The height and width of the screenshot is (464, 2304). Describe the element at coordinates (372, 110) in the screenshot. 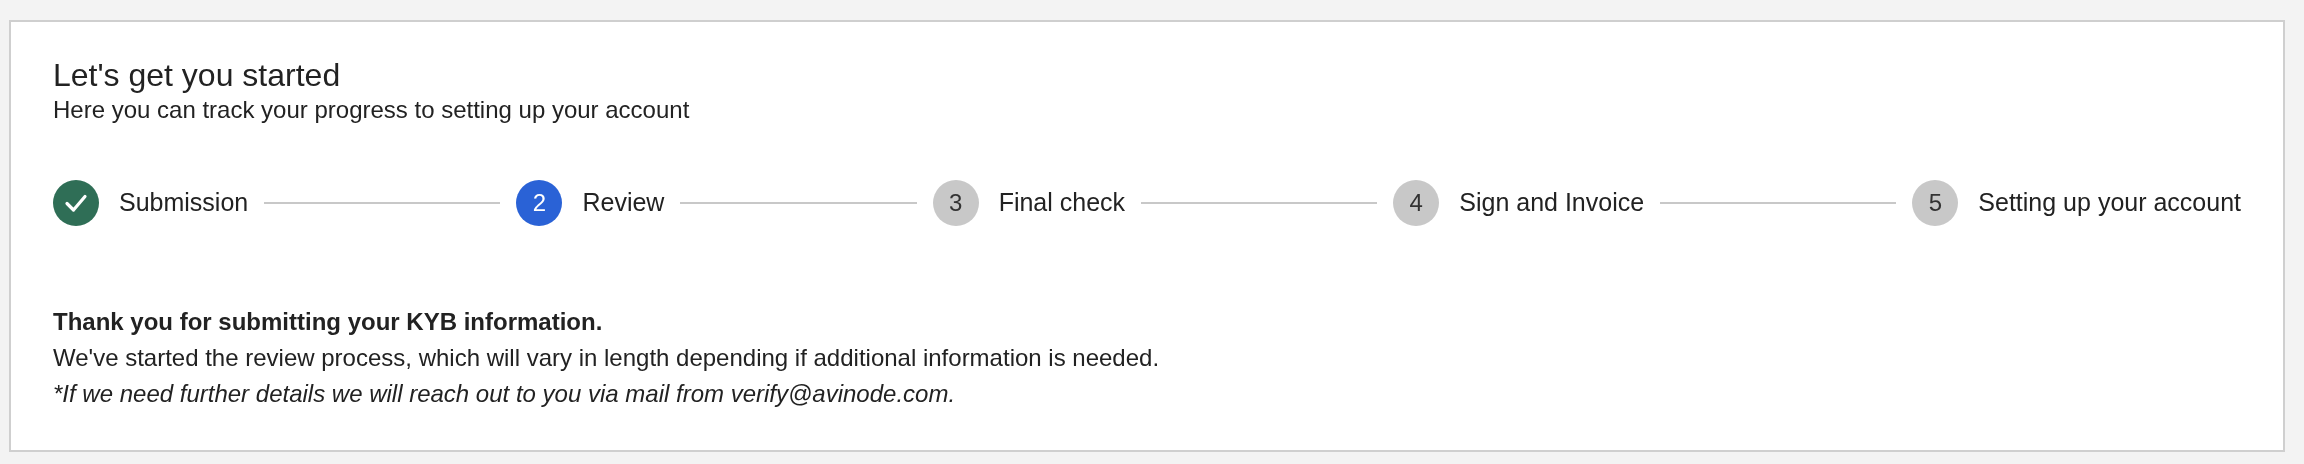

I see `page-subtitle: Here you can track your progress to setting up your account` at that location.